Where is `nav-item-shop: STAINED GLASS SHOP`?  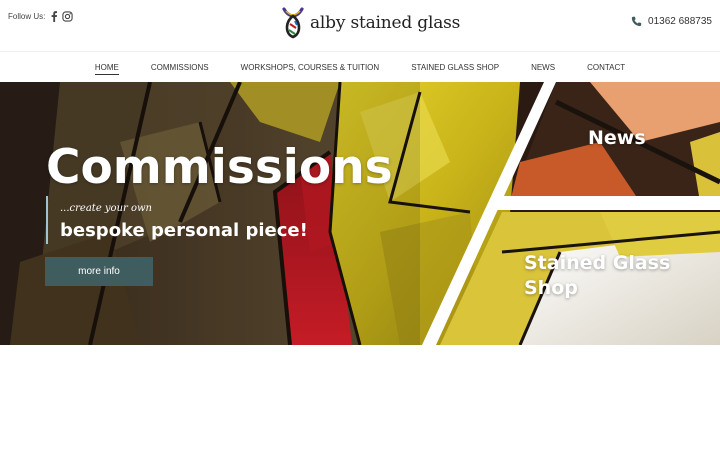 nav-item-shop: STAINED GLASS SHOP is located at coordinates (455, 67).